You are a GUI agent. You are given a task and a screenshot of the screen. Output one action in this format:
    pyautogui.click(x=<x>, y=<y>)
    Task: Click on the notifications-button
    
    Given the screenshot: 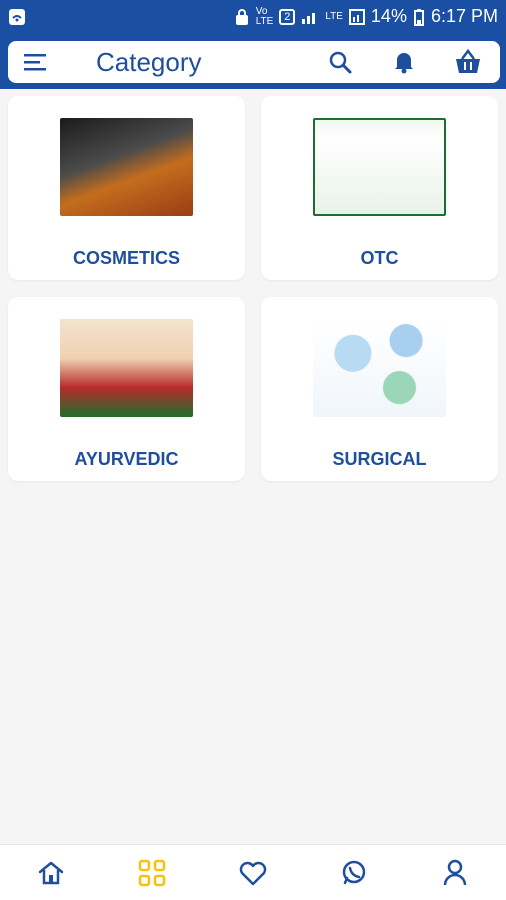 What is the action you would take?
    pyautogui.click(x=404, y=62)
    